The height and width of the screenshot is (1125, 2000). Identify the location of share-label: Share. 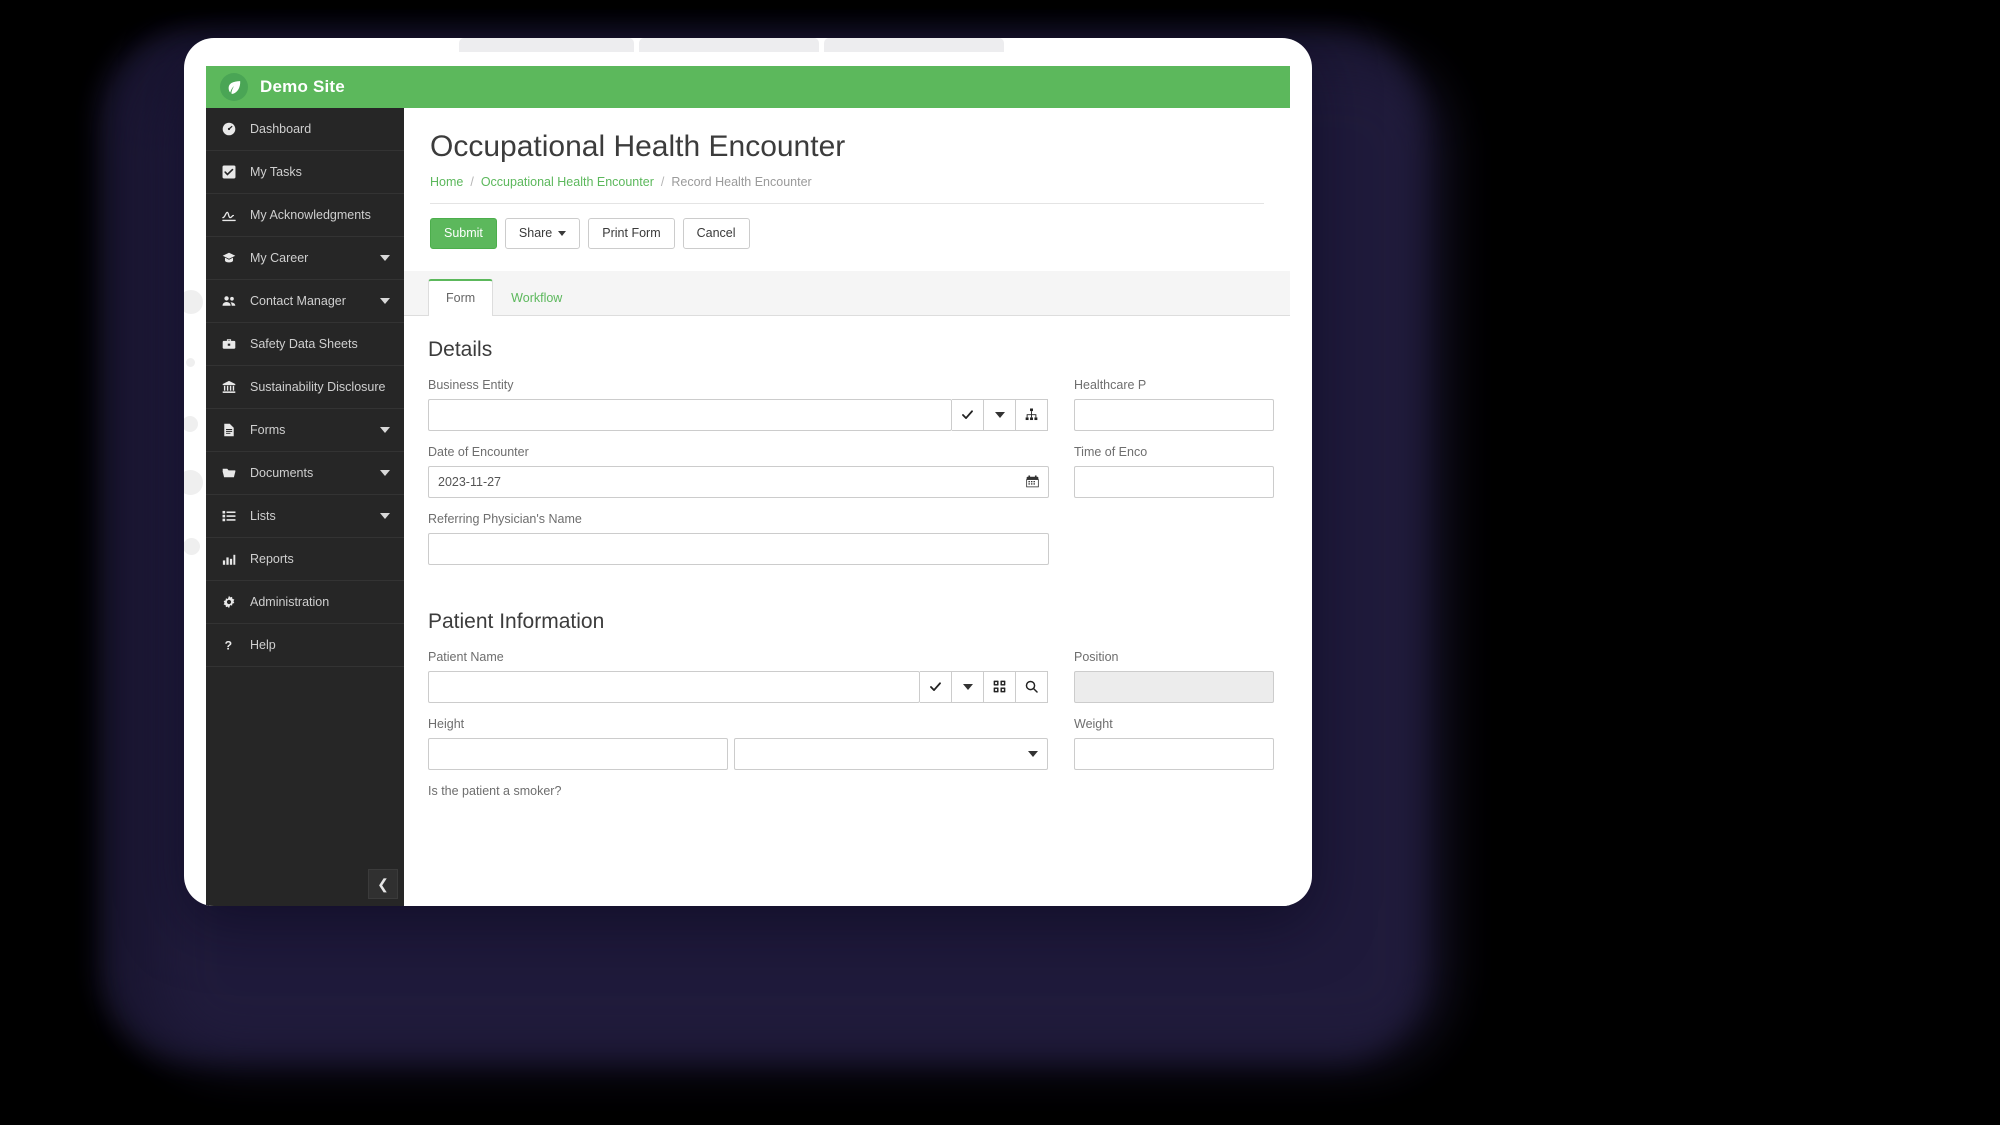
(535, 232).